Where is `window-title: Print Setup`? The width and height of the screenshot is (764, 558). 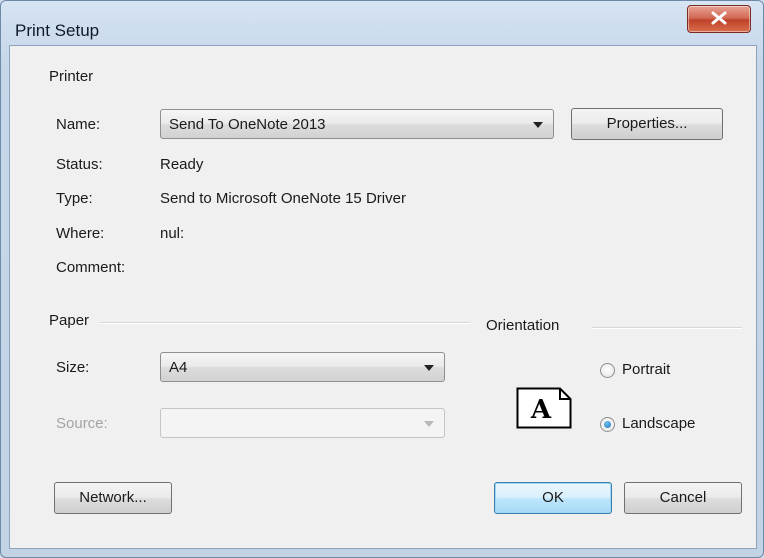 window-title: Print Setup is located at coordinates (57, 30).